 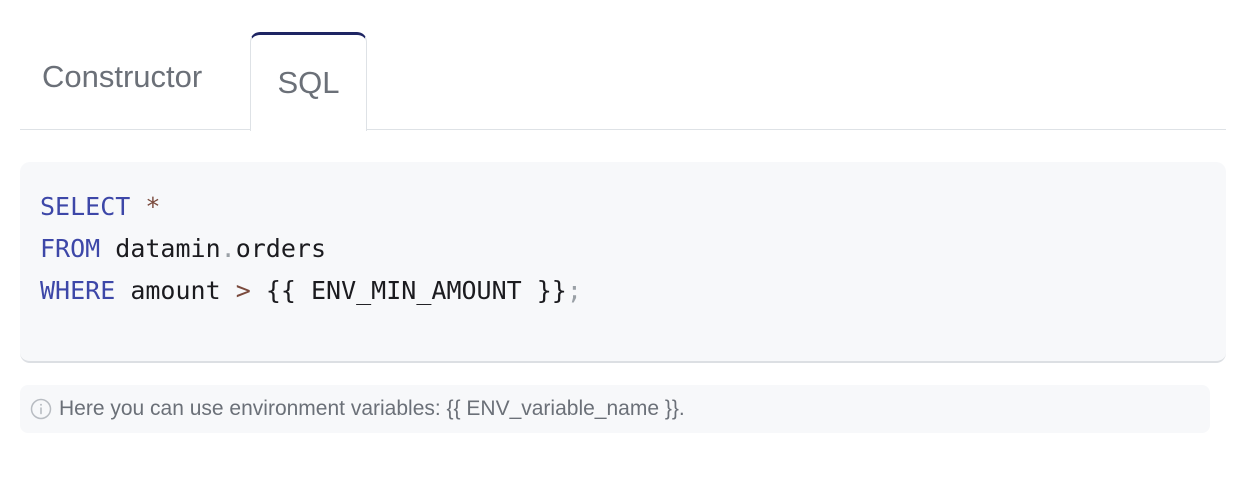 I want to click on statement-terminator: ;, so click(x=574, y=290).